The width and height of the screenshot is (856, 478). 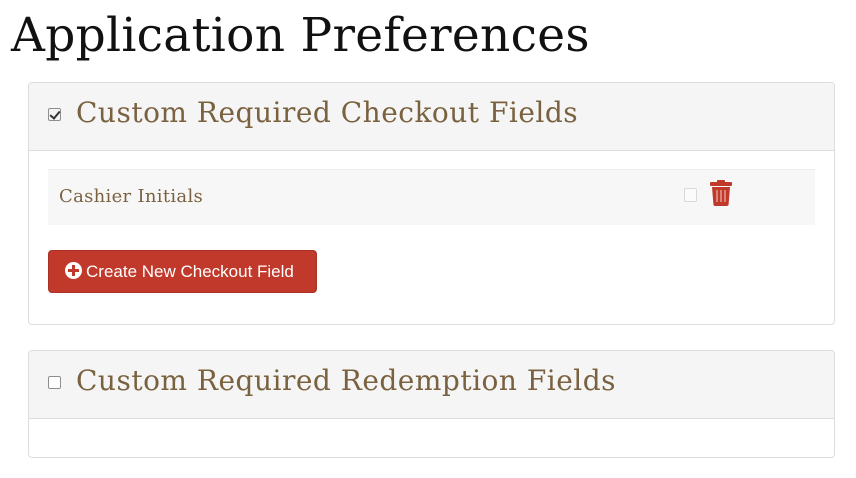 What do you see at coordinates (300, 35) in the screenshot?
I see `page-title: Application Preferences` at bounding box center [300, 35].